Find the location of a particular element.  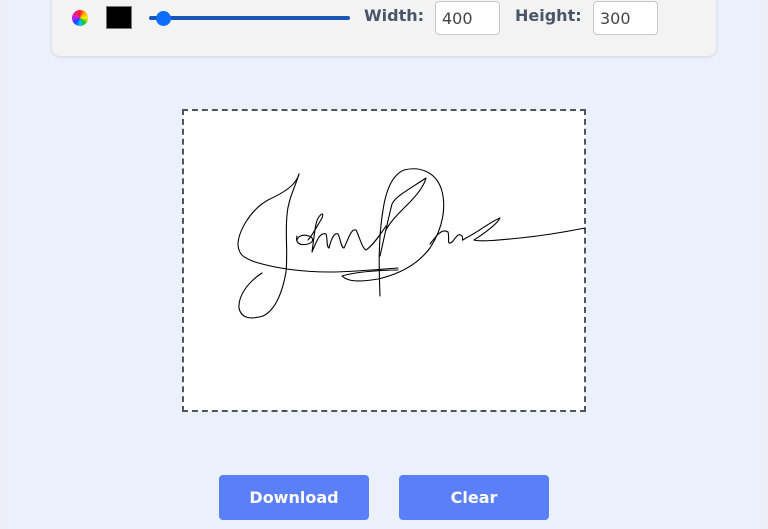

signature-stroke-n is located at coordinates (357, 238).